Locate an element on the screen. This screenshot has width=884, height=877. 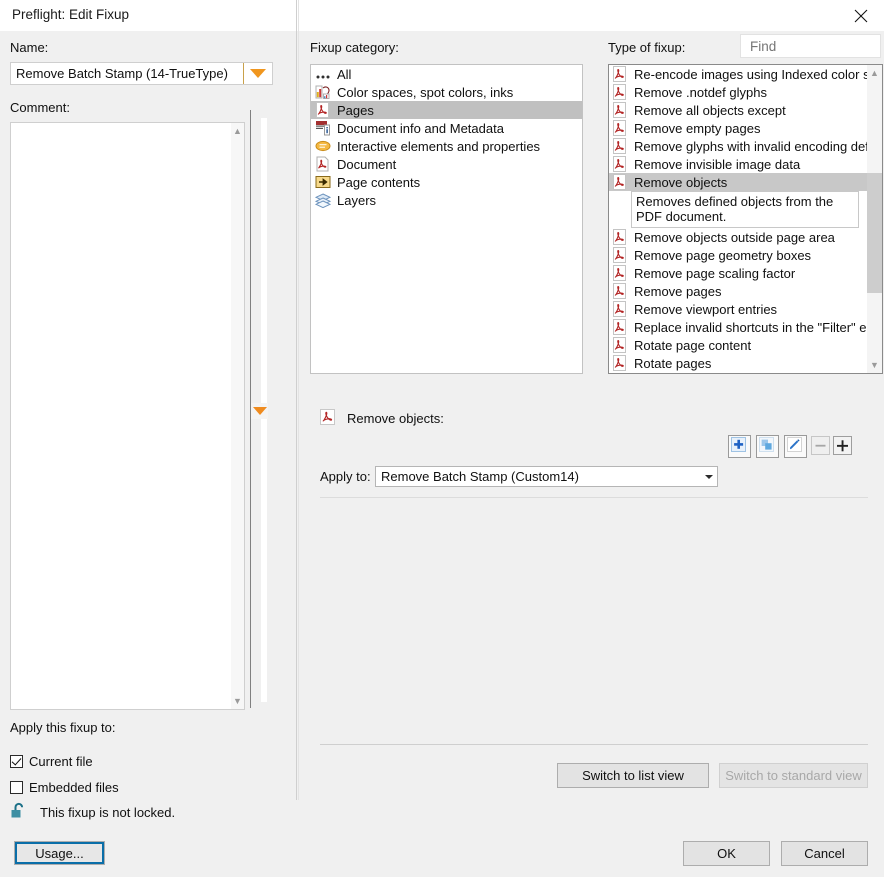
type-of-fixup-item: Remove pages is located at coordinates (738, 291).